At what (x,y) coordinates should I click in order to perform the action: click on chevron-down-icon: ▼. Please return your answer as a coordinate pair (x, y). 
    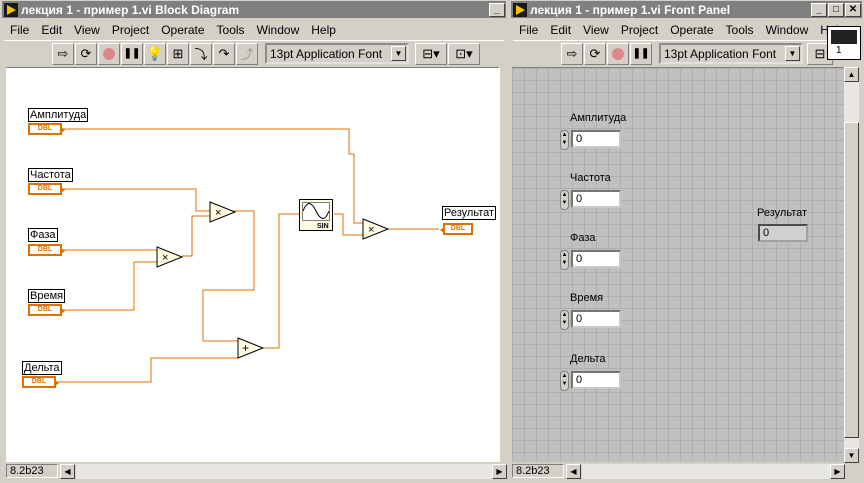
    Looking at the image, I should click on (792, 53).